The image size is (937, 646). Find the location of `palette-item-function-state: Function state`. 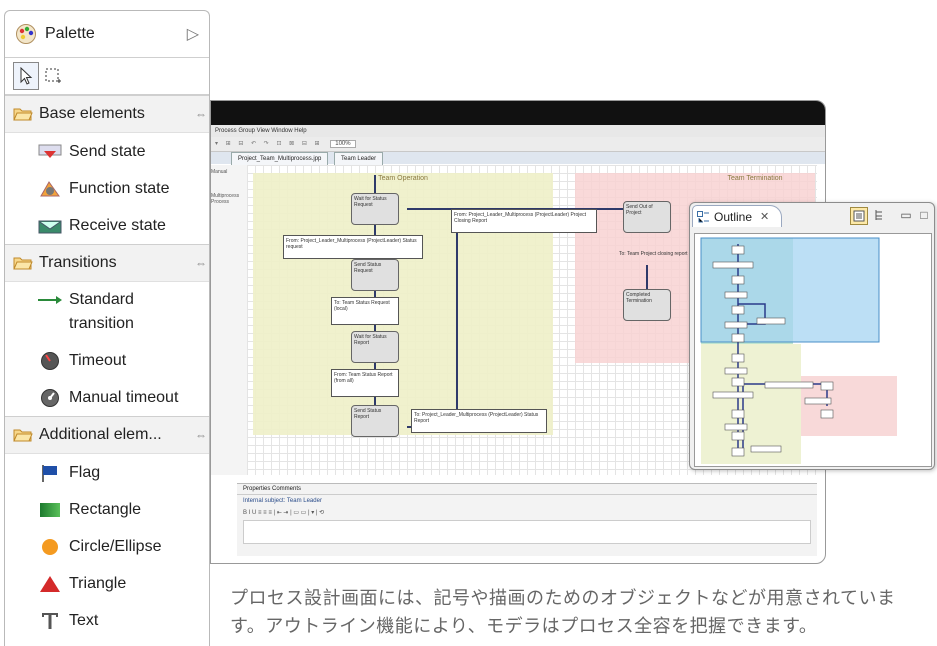

palette-item-function-state: Function state is located at coordinates (107, 188).